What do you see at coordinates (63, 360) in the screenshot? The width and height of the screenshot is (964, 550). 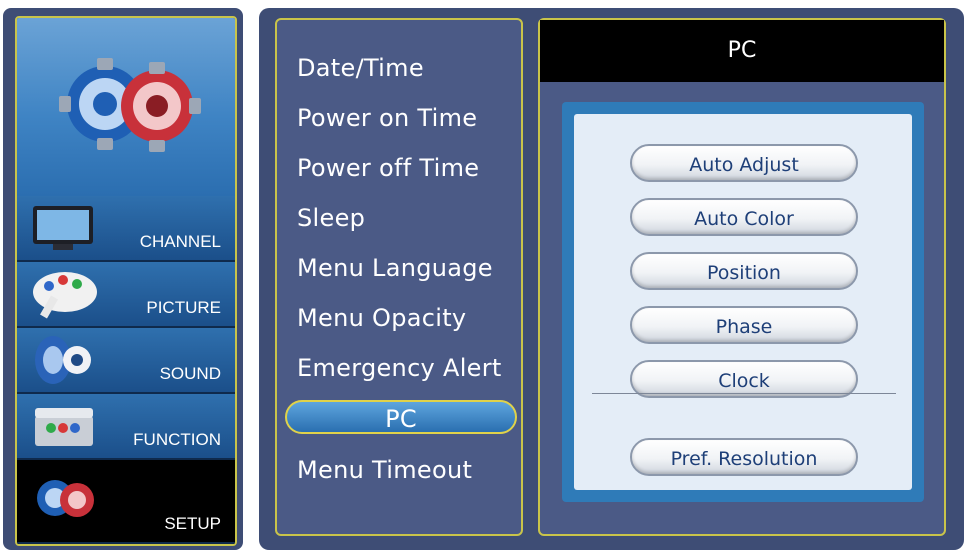 I see `speaker-icon` at bounding box center [63, 360].